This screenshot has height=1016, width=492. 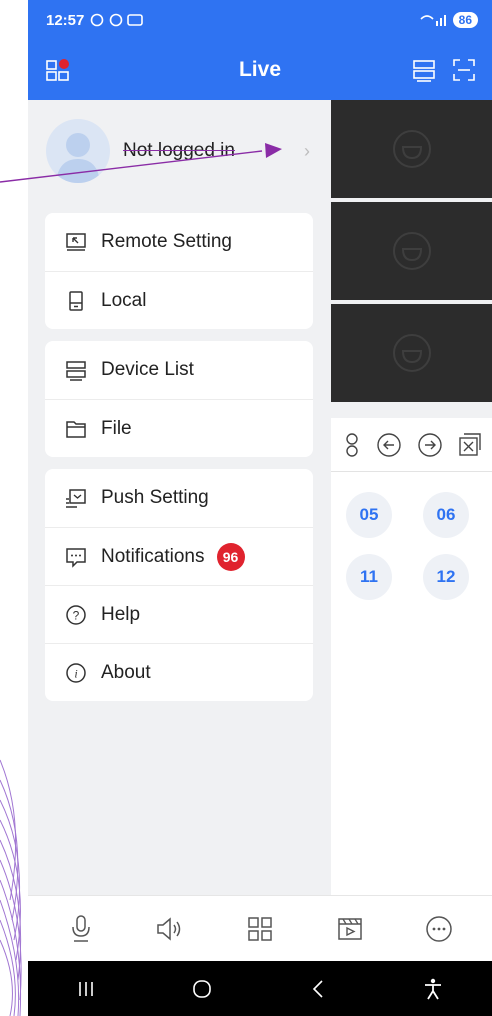 I want to click on channel-button: 11, so click(x=369, y=577).